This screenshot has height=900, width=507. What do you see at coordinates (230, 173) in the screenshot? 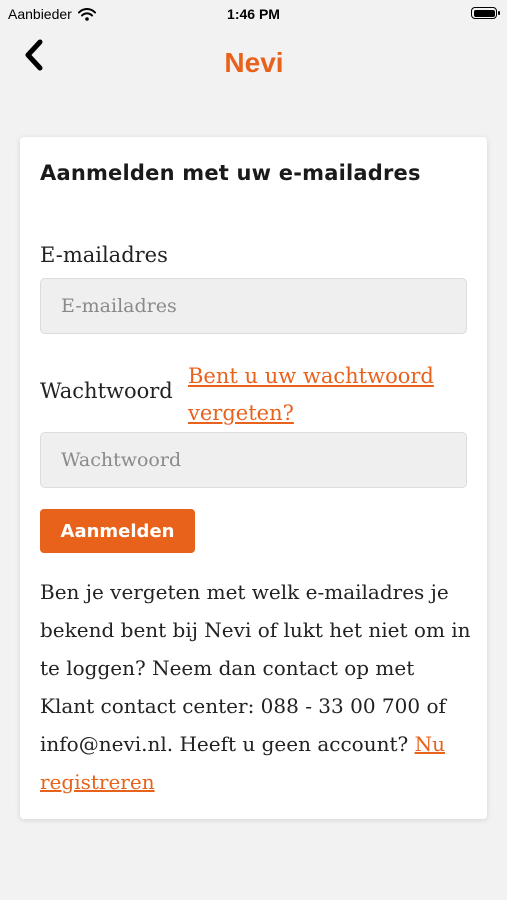
I see `card-title: Aanmelden met uw e-mailadres` at bounding box center [230, 173].